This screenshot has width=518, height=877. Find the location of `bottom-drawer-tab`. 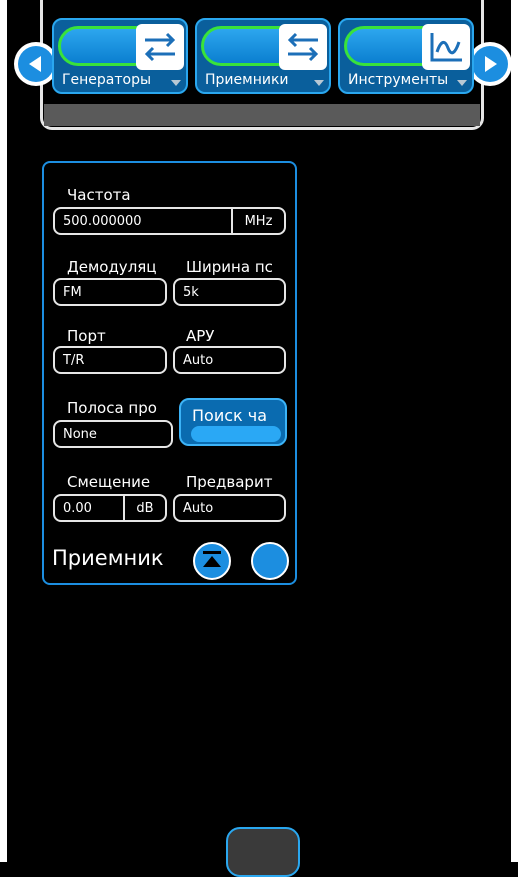

bottom-drawer-tab is located at coordinates (263, 852).